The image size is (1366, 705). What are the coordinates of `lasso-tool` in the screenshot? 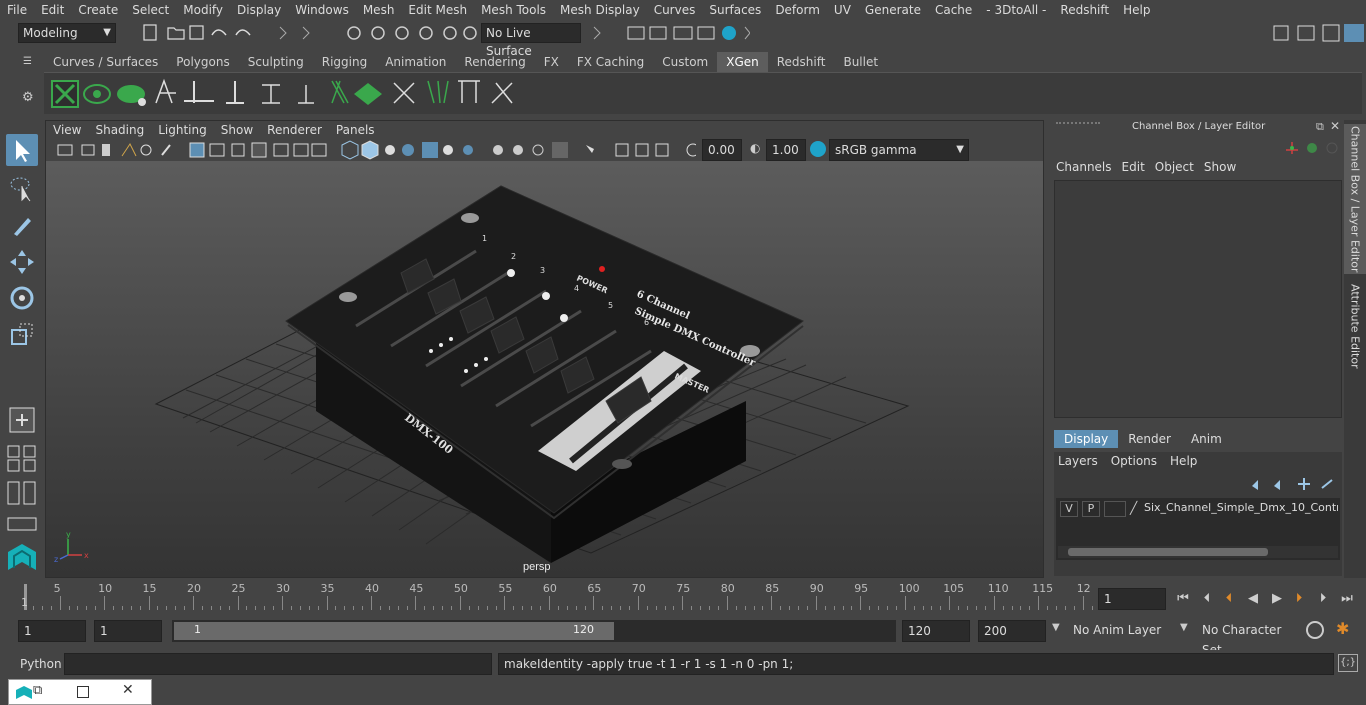 It's located at (22, 188).